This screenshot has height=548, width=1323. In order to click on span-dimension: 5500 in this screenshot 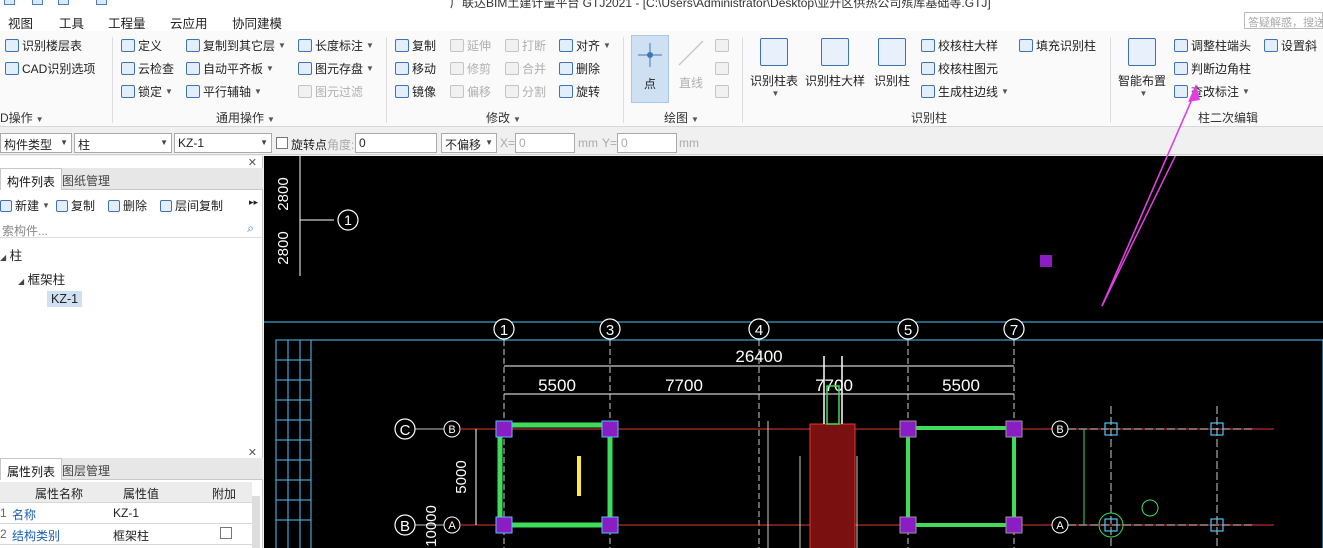, I will do `click(557, 385)`.